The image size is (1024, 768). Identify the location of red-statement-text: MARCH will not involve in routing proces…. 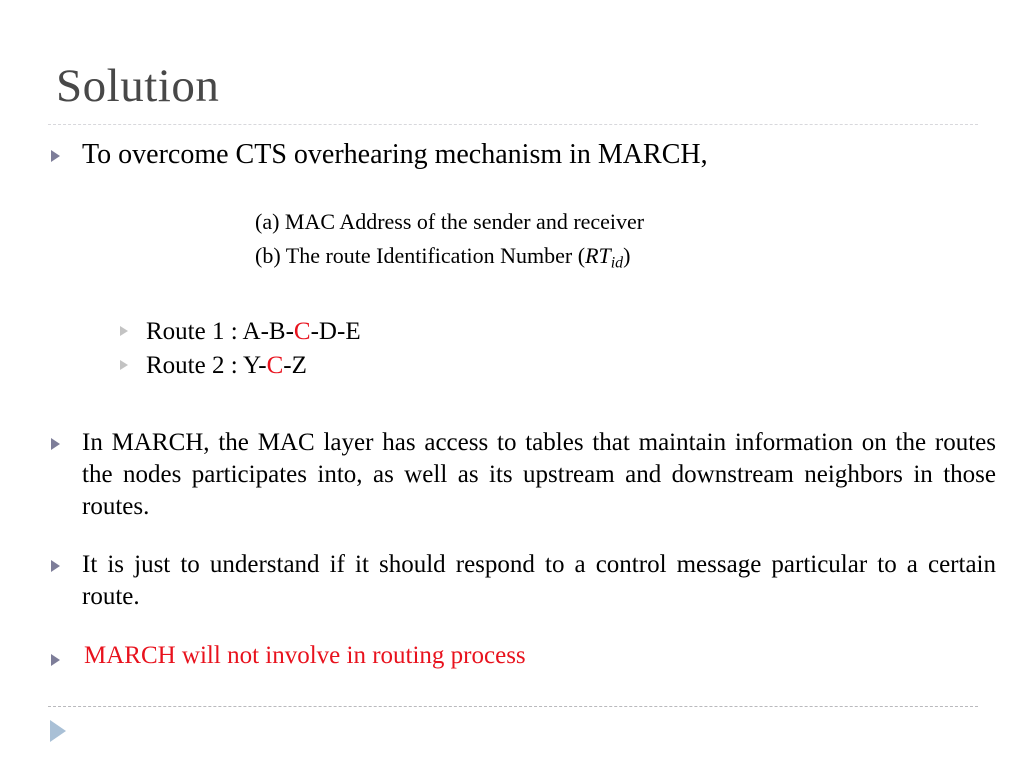
(305, 655).